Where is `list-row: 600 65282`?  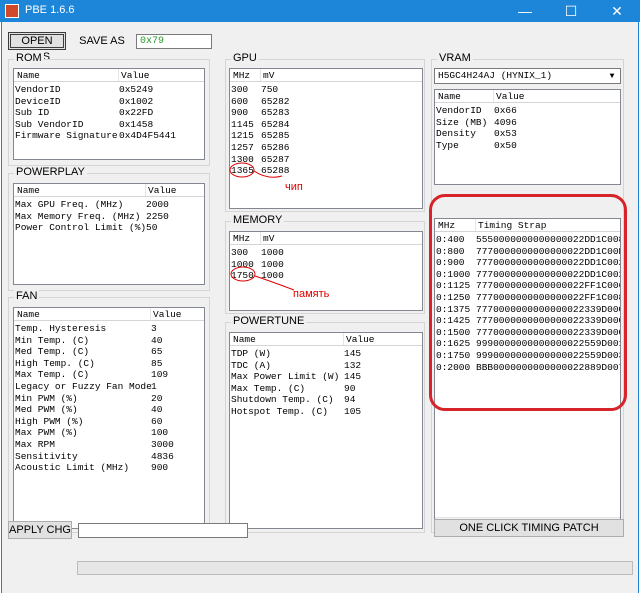
list-row: 600 65282 is located at coordinates (326, 102).